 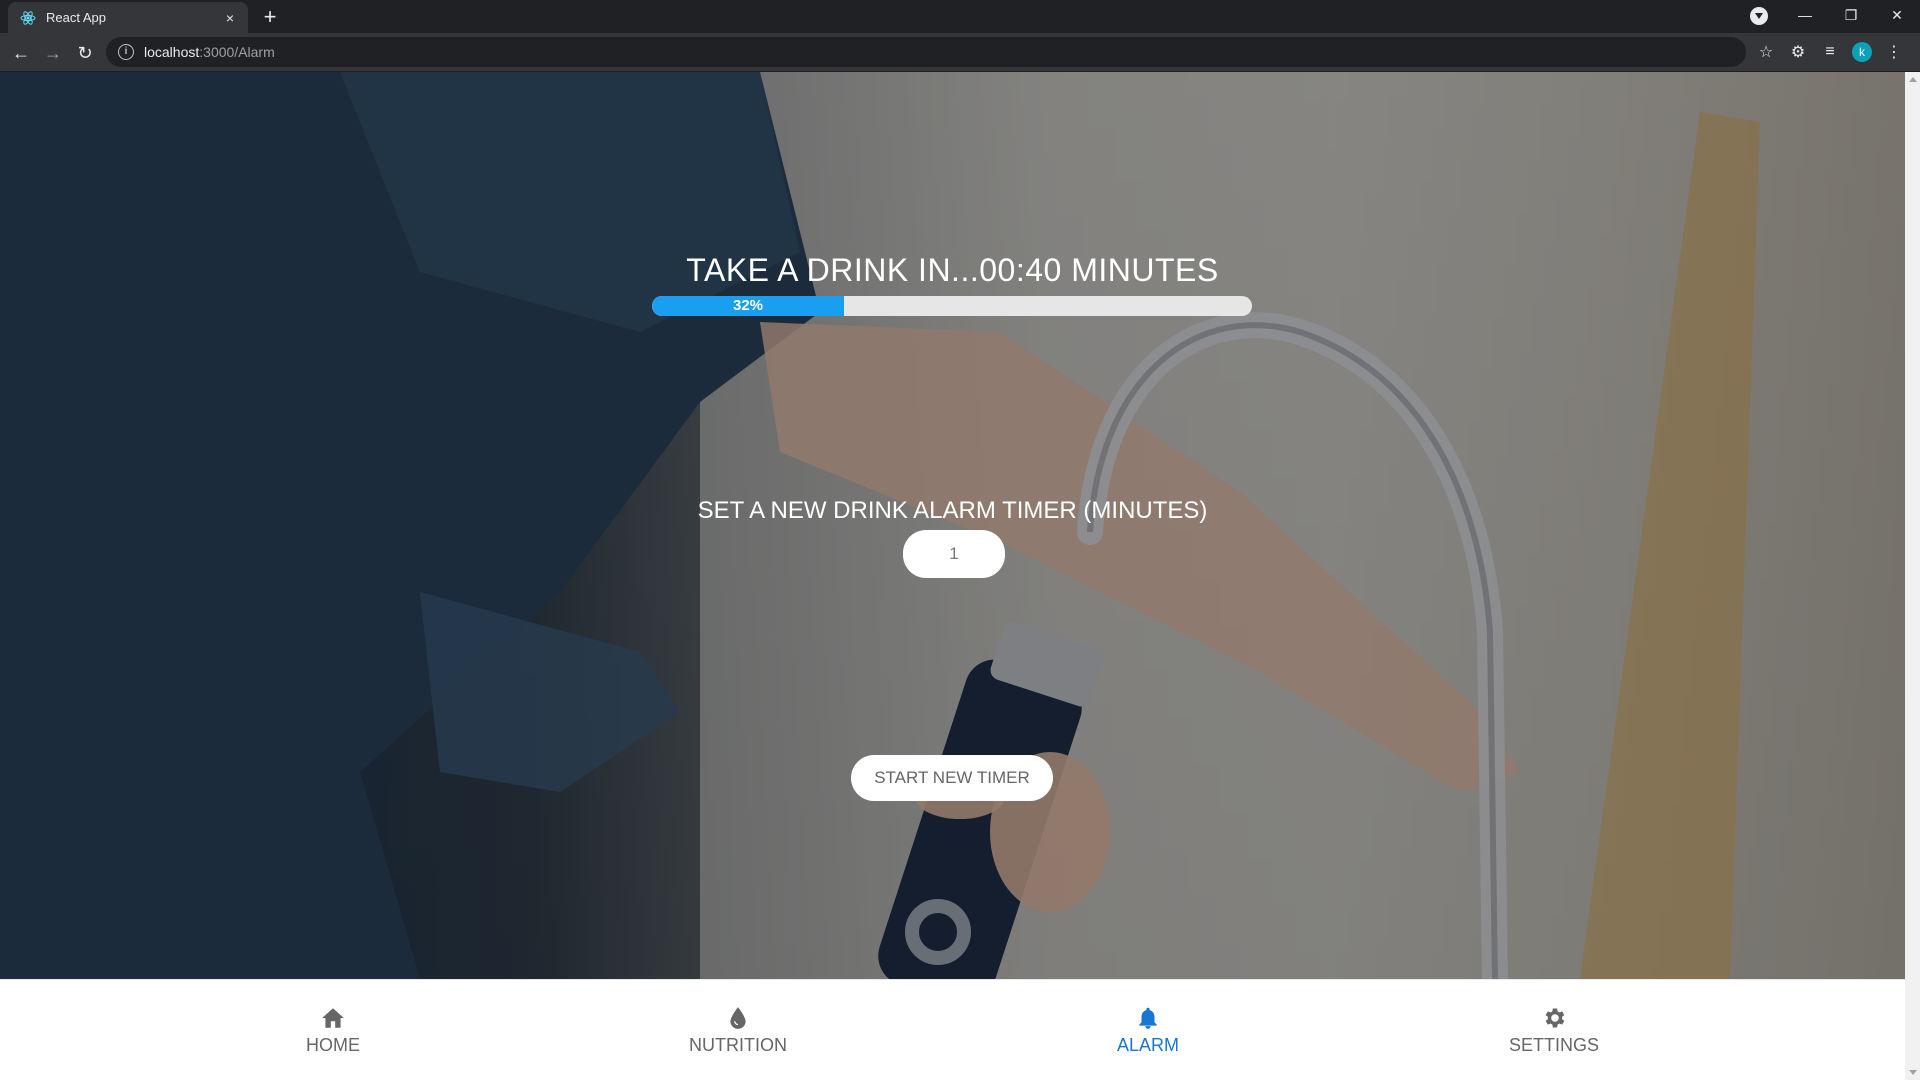 What do you see at coordinates (1912, 576) in the screenshot?
I see `vertical-scrollbar` at bounding box center [1912, 576].